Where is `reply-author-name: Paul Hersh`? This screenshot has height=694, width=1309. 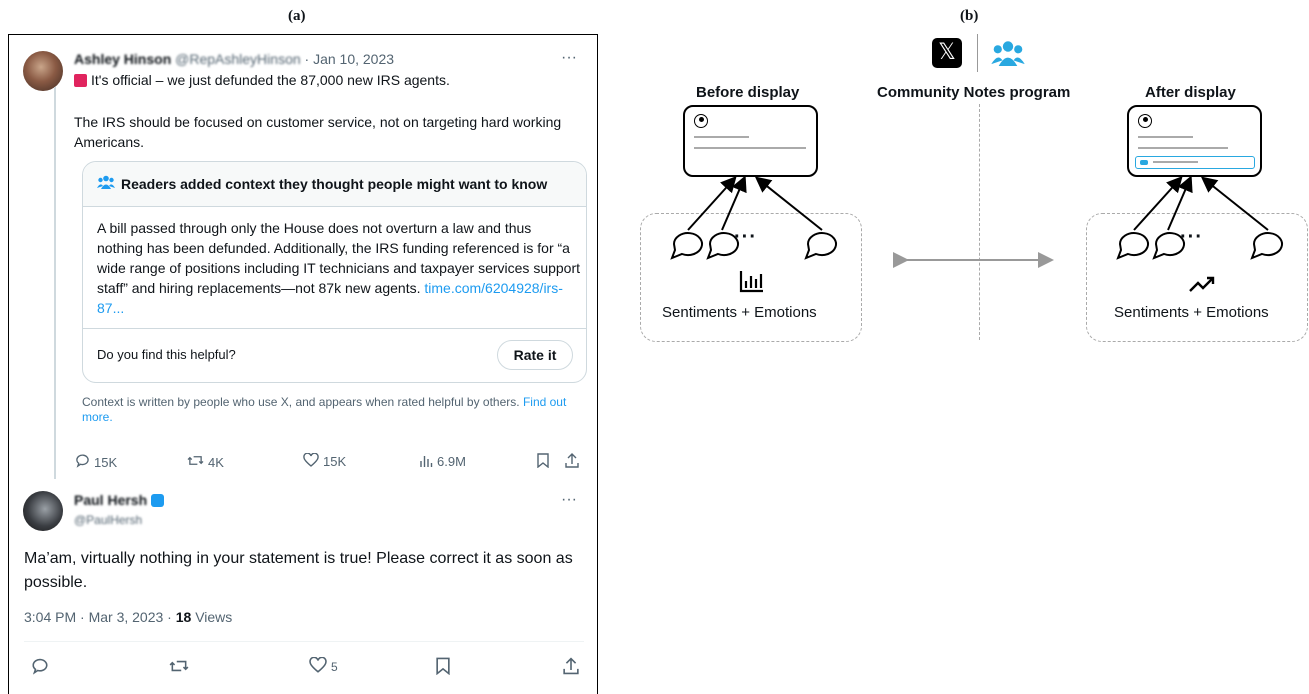
reply-author-name: Paul Hersh is located at coordinates (110, 500).